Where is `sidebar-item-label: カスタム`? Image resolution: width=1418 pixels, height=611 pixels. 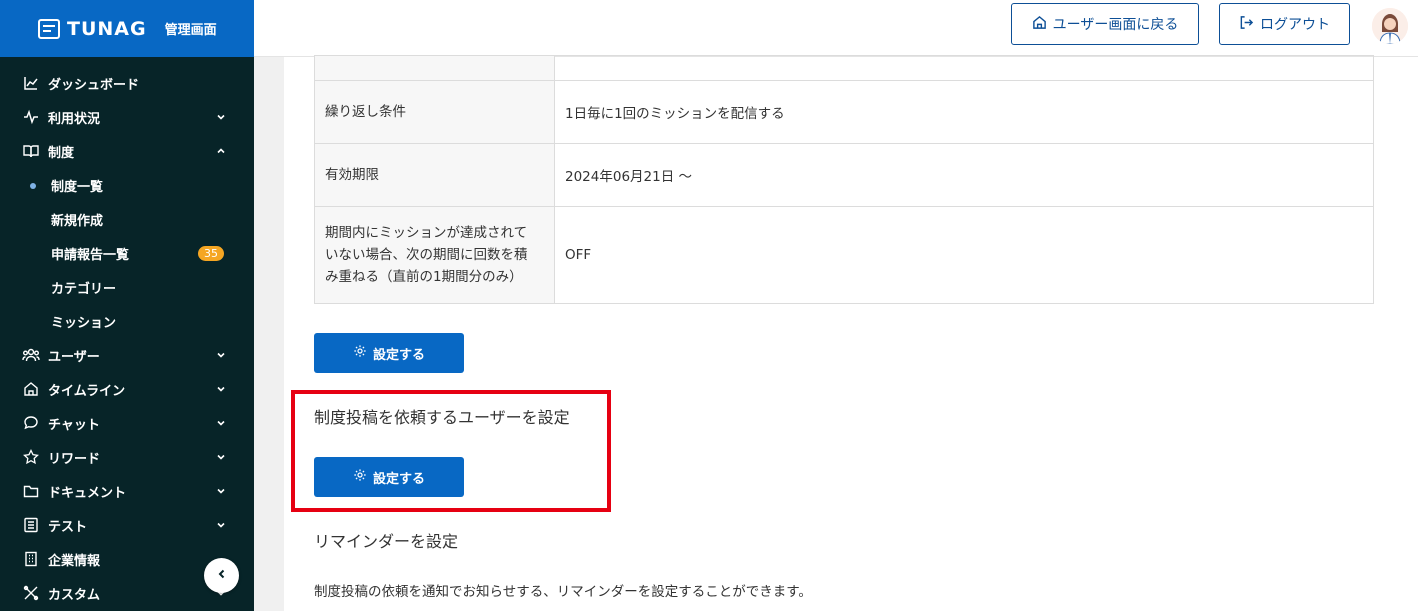
sidebar-item-label: カスタム is located at coordinates (74, 595).